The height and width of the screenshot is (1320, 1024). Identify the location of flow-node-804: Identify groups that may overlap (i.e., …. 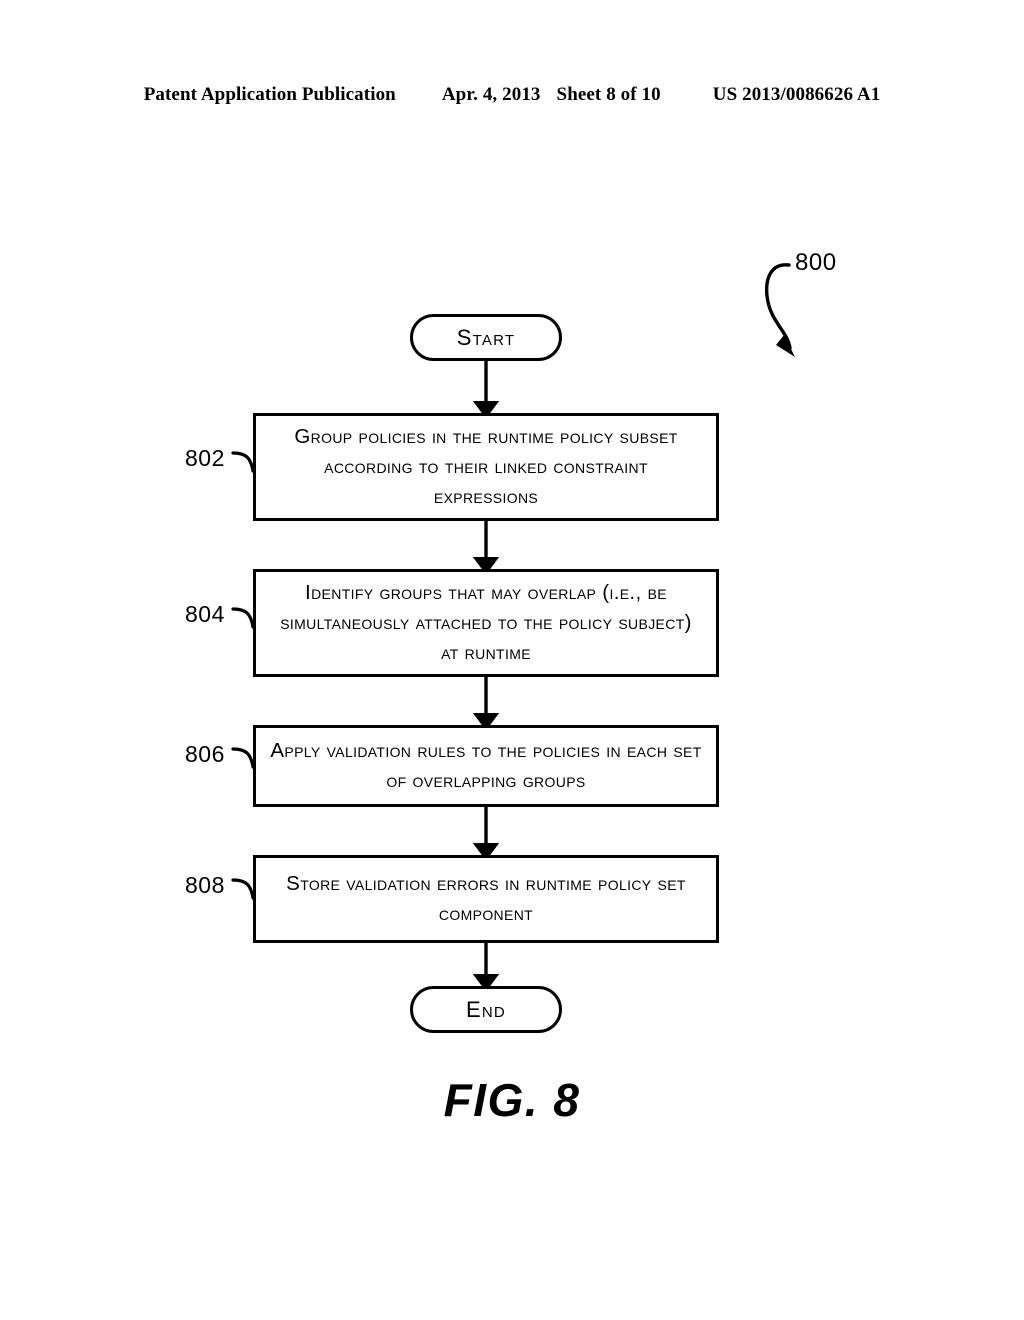
(486, 623).